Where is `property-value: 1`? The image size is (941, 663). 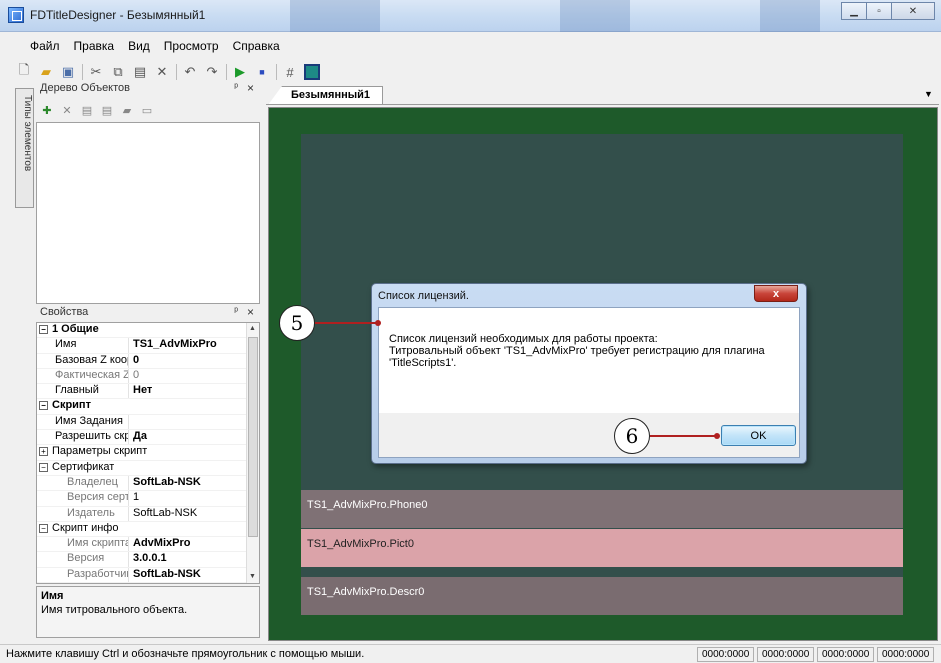
property-value: 1 is located at coordinates (194, 498).